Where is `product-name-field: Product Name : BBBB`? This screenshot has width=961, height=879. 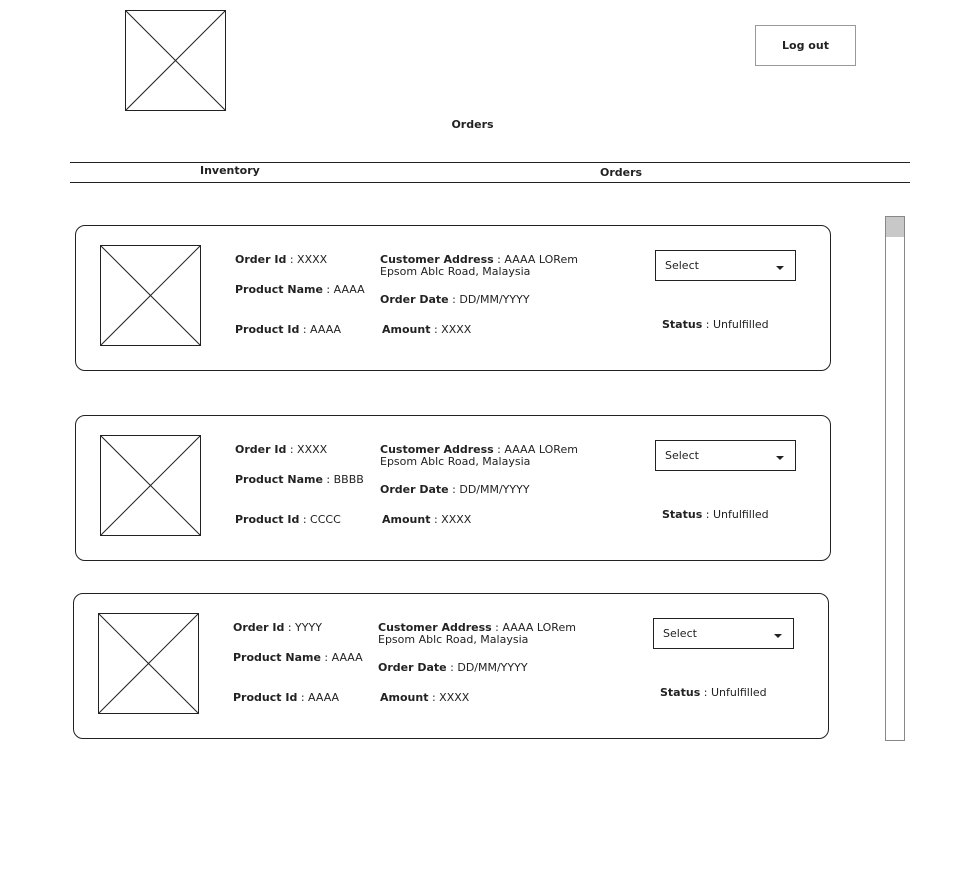 product-name-field: Product Name : BBBB is located at coordinates (299, 479).